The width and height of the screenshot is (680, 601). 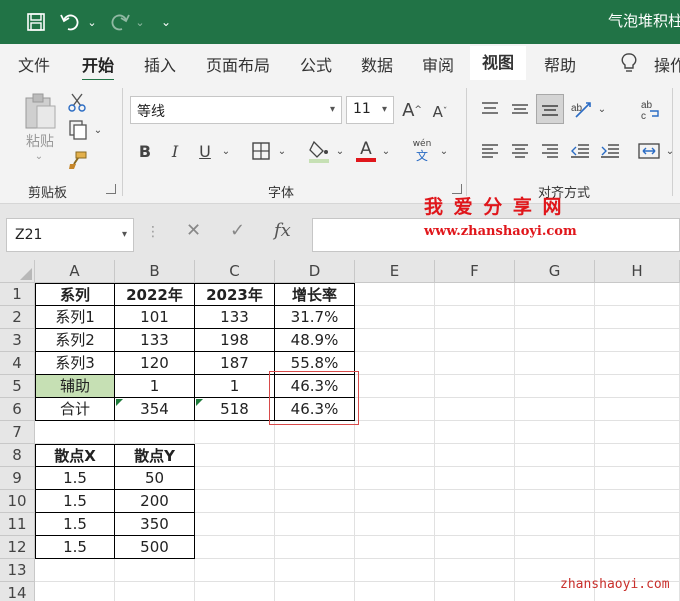 I want to click on align-top-icon, so click(x=490, y=109).